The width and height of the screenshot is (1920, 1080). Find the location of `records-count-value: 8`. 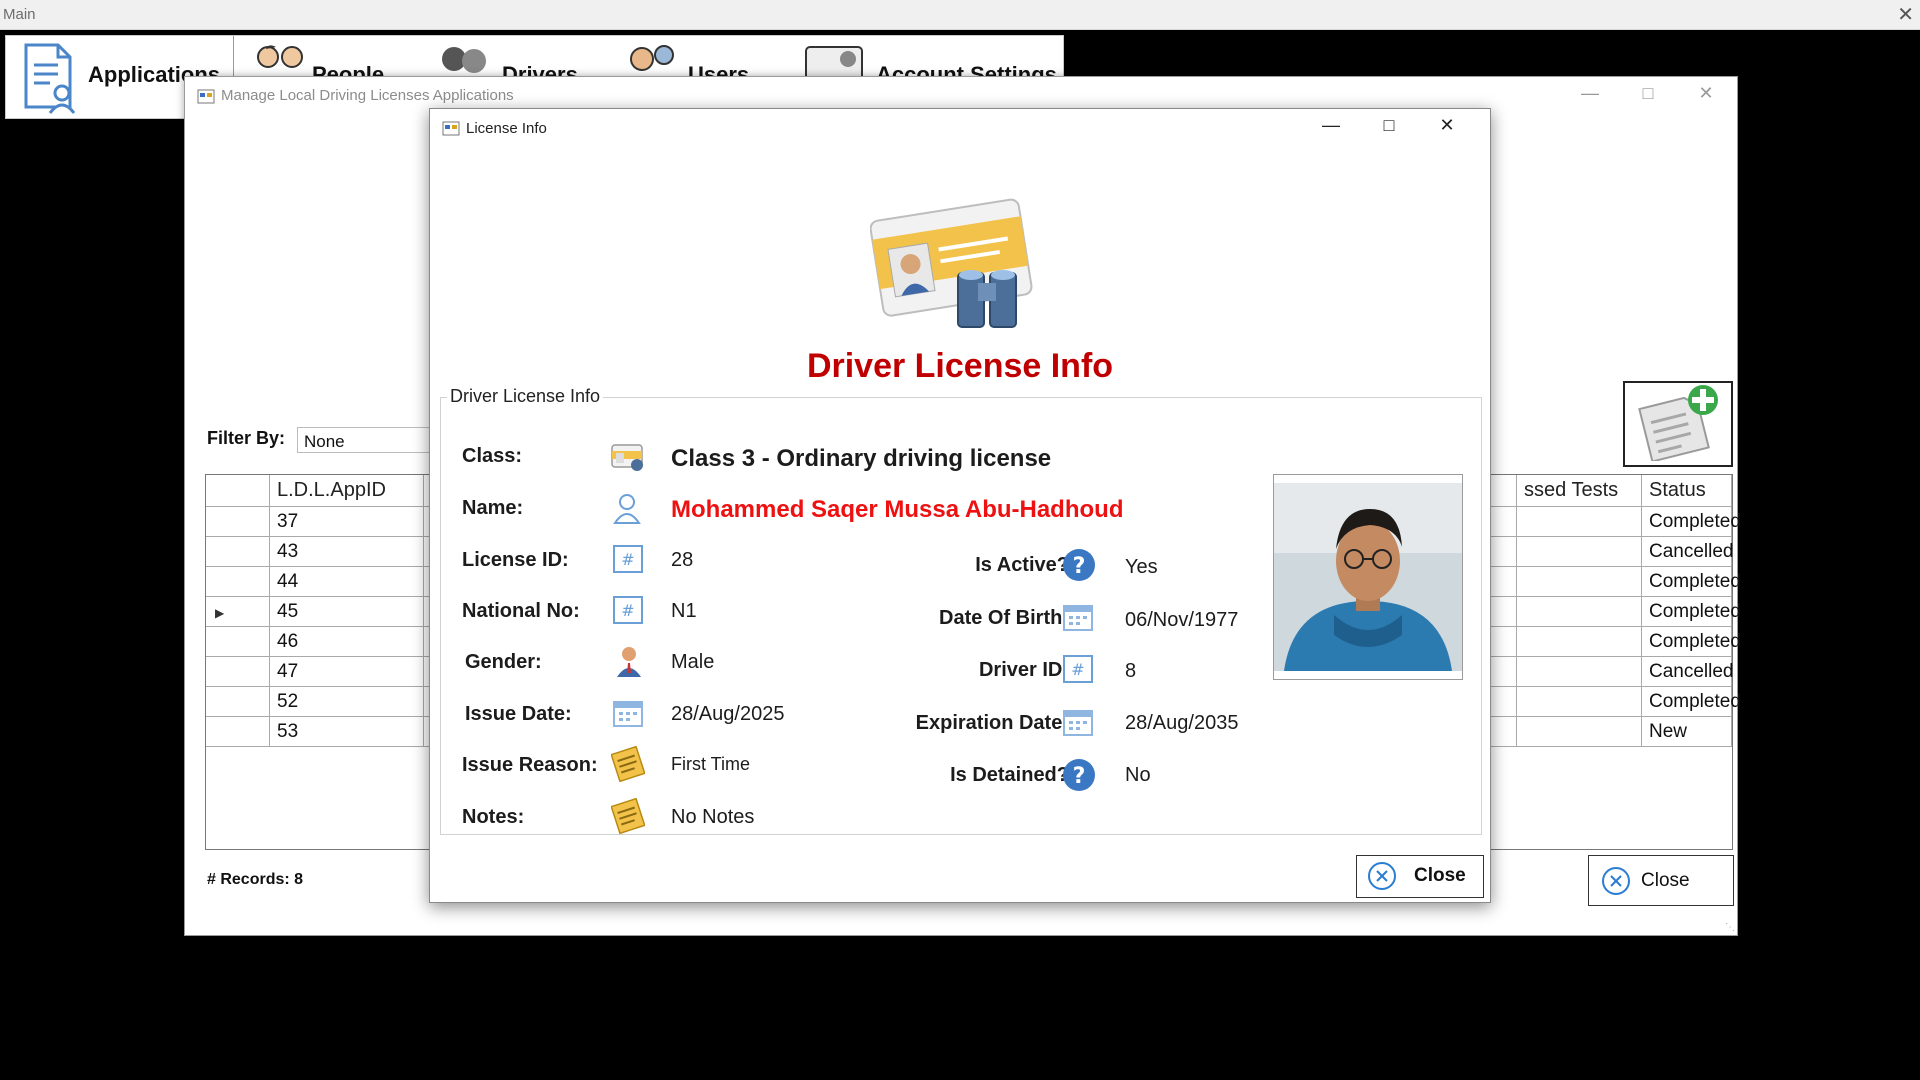

records-count-value: 8 is located at coordinates (299, 879).